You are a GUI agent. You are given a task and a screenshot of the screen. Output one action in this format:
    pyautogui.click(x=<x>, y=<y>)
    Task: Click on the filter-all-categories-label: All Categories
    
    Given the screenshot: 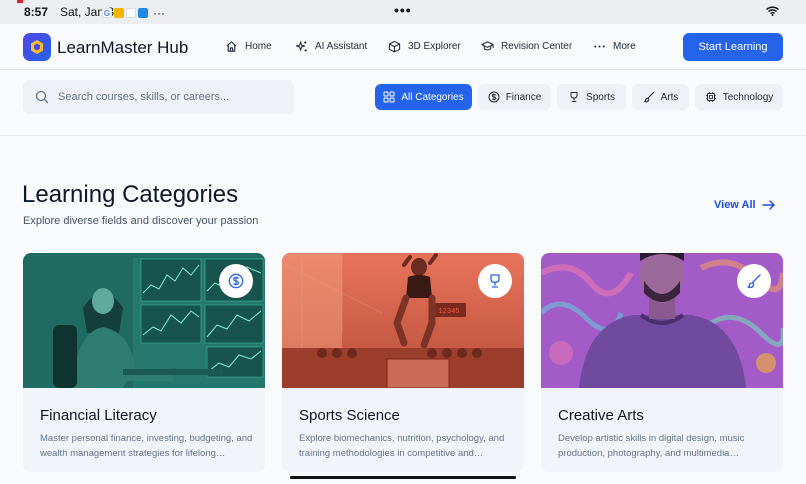 What is the action you would take?
    pyautogui.click(x=432, y=97)
    